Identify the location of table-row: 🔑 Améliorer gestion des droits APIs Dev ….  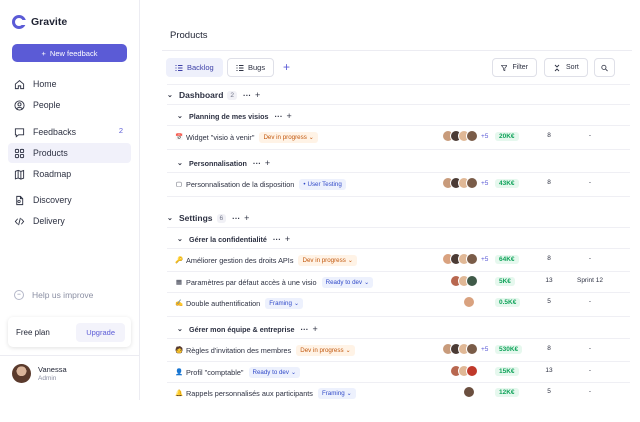
(402, 260).